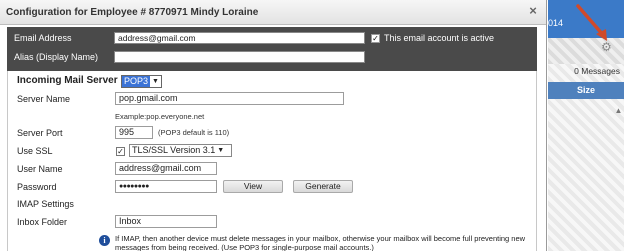  Describe the element at coordinates (40, 169) in the screenshot. I see `username-label: User Name` at that location.